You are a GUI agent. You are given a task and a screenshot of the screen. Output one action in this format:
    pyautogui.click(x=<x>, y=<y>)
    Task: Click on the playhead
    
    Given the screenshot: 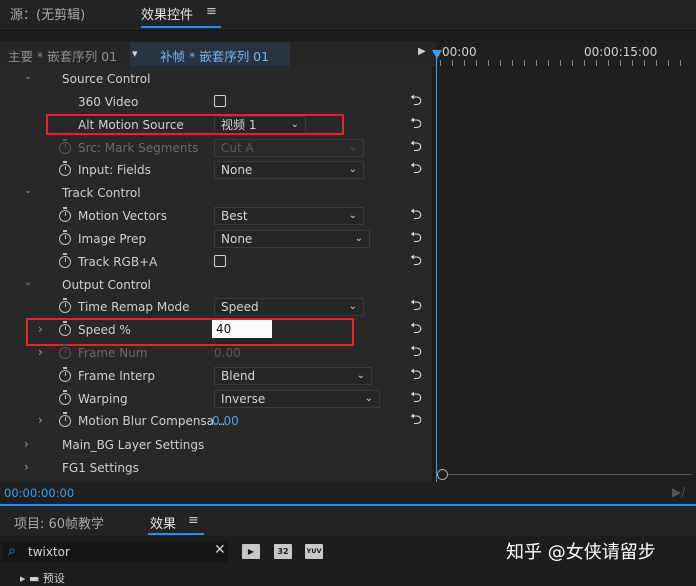 What is the action you would take?
    pyautogui.click(x=436, y=266)
    